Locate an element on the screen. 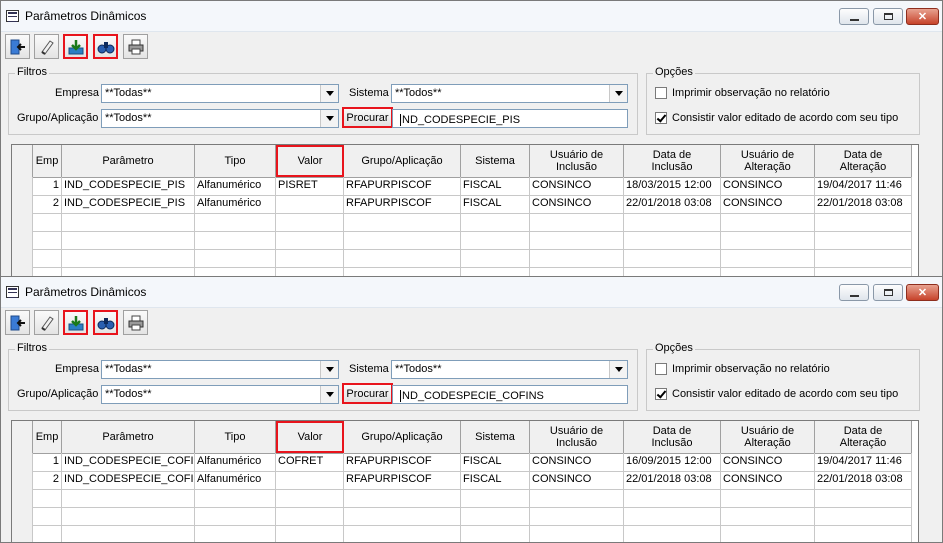 Image resolution: width=943 pixels, height=543 pixels. column-header: Sistema is located at coordinates (495, 161).